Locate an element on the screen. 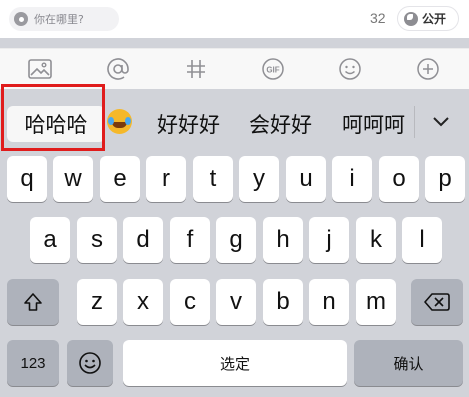 The width and height of the screenshot is (469, 397). compose-toolbar: GIF is located at coordinates (234, 68).